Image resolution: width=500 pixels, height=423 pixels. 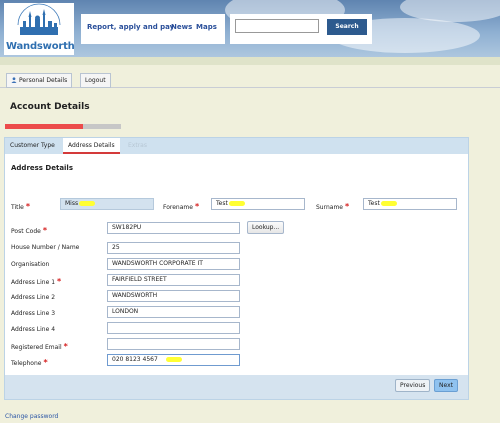 I want to click on search-button: Search, so click(x=347, y=27).